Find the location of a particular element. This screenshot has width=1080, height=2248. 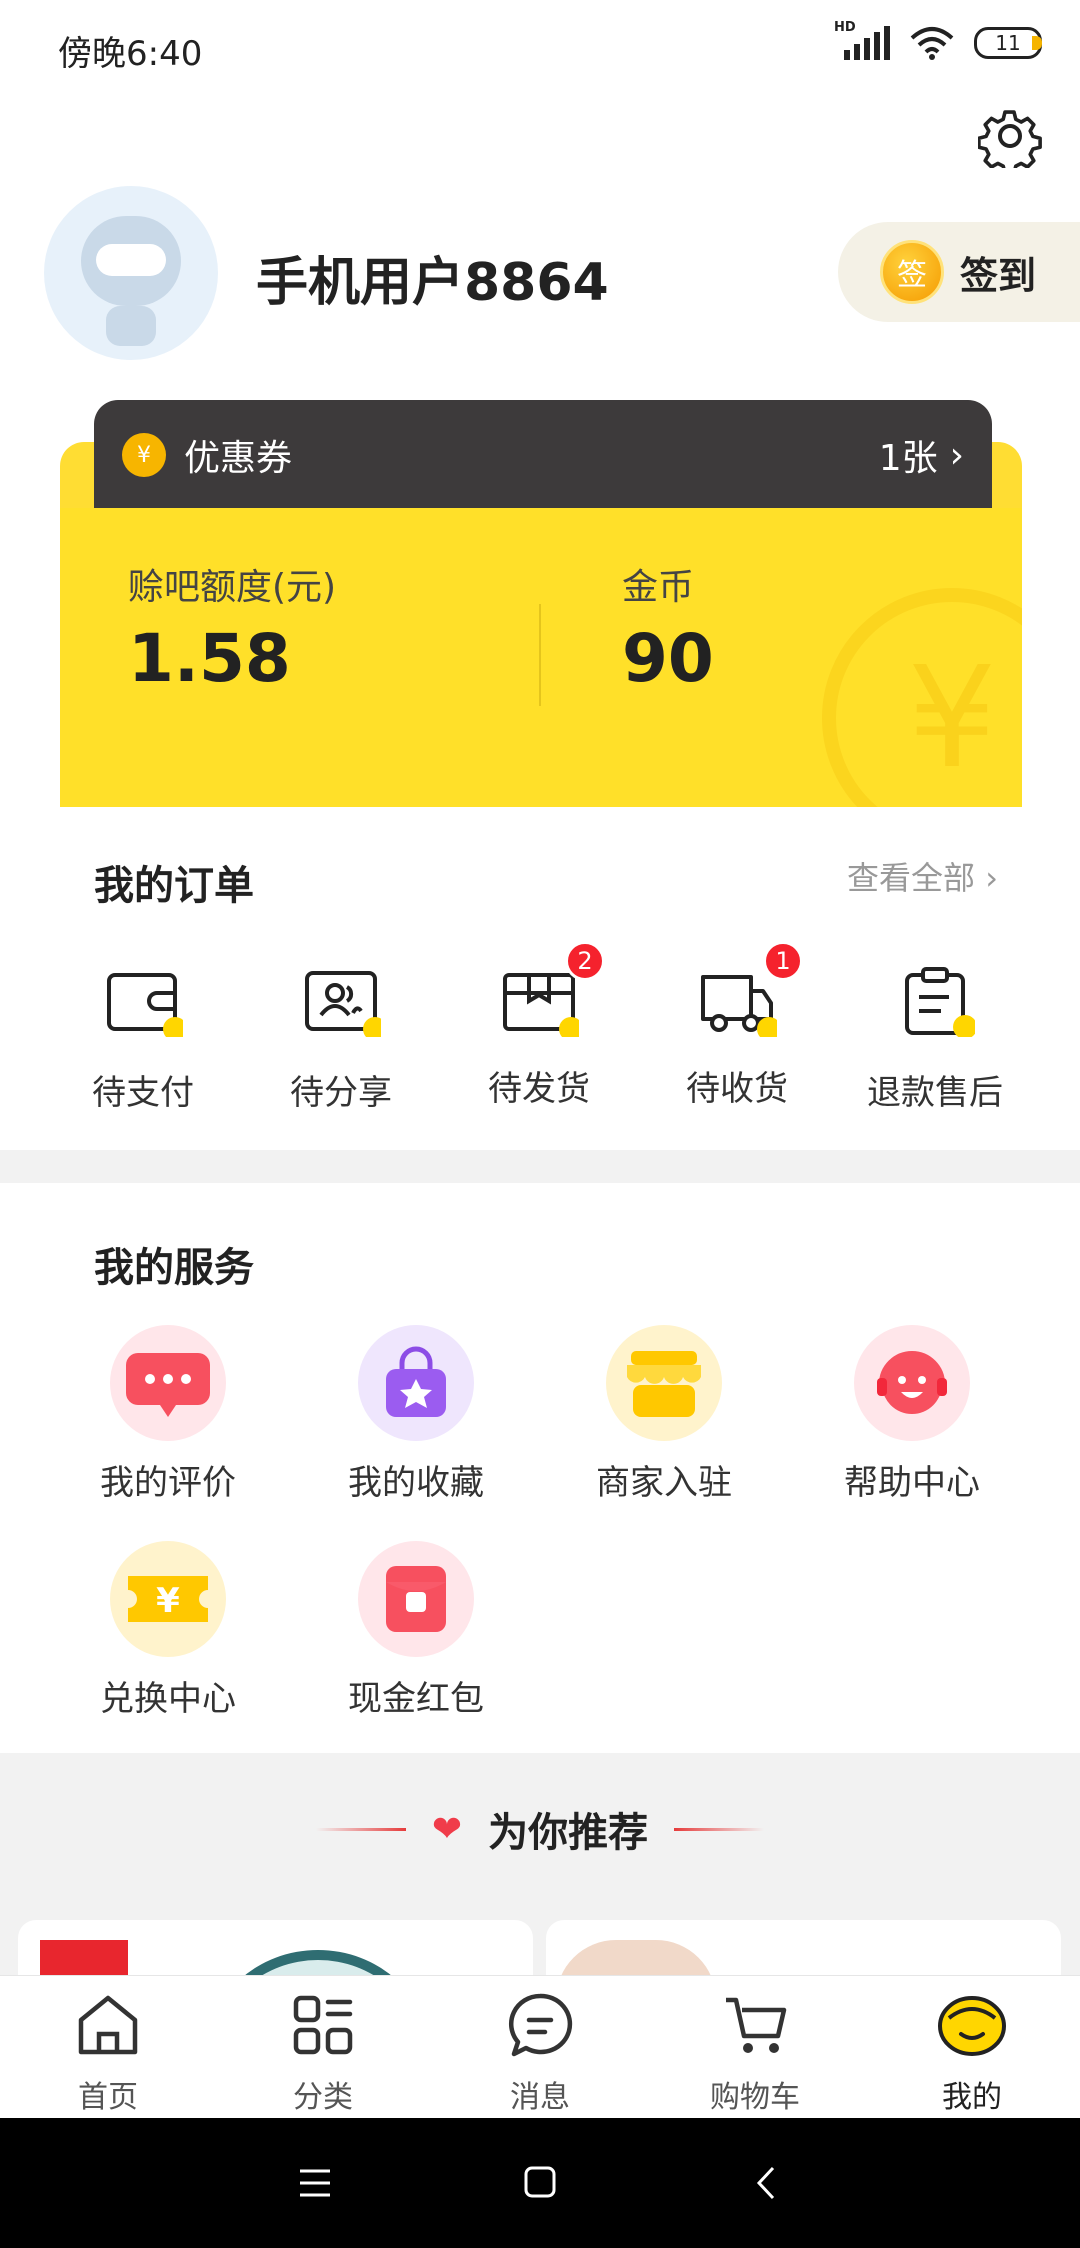

support-headset-icon is located at coordinates (912, 1383).